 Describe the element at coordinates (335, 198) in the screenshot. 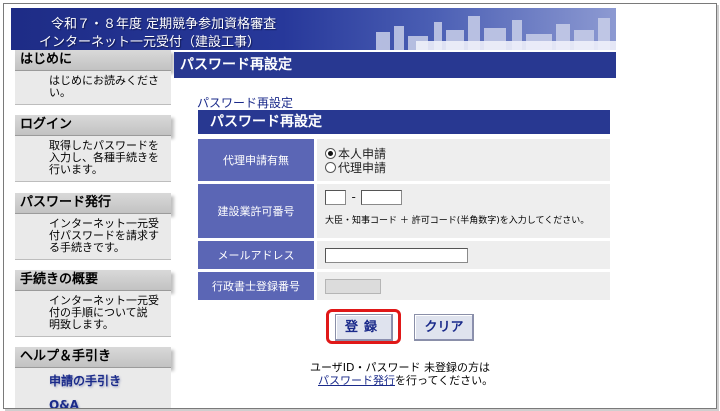

I see `license-code-input` at that location.